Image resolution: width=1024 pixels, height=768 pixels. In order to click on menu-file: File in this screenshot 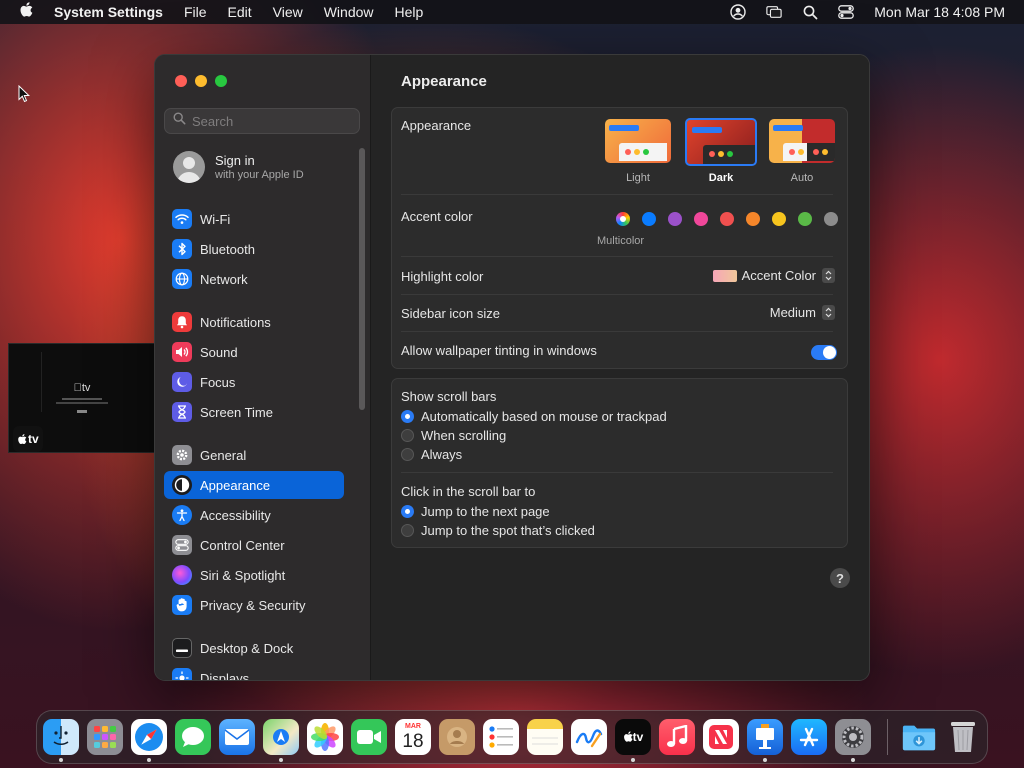, I will do `click(195, 12)`.